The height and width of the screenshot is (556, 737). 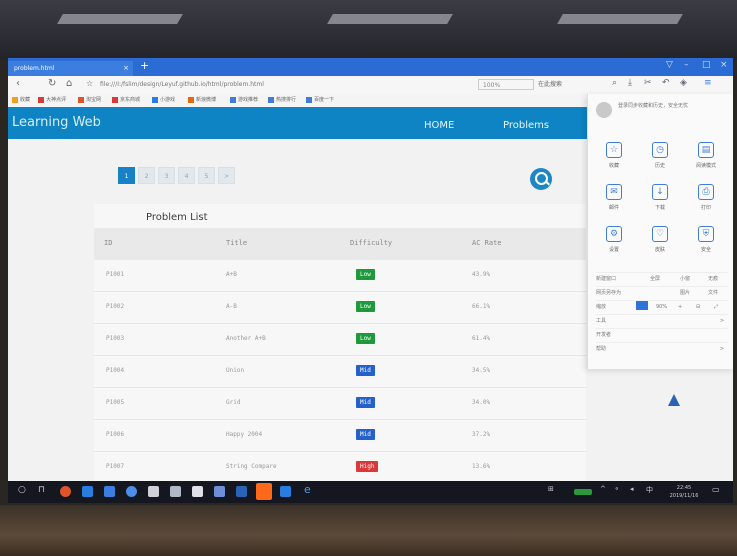 What do you see at coordinates (126, 68) in the screenshot?
I see `tab-close-icon: ×` at bounding box center [126, 68].